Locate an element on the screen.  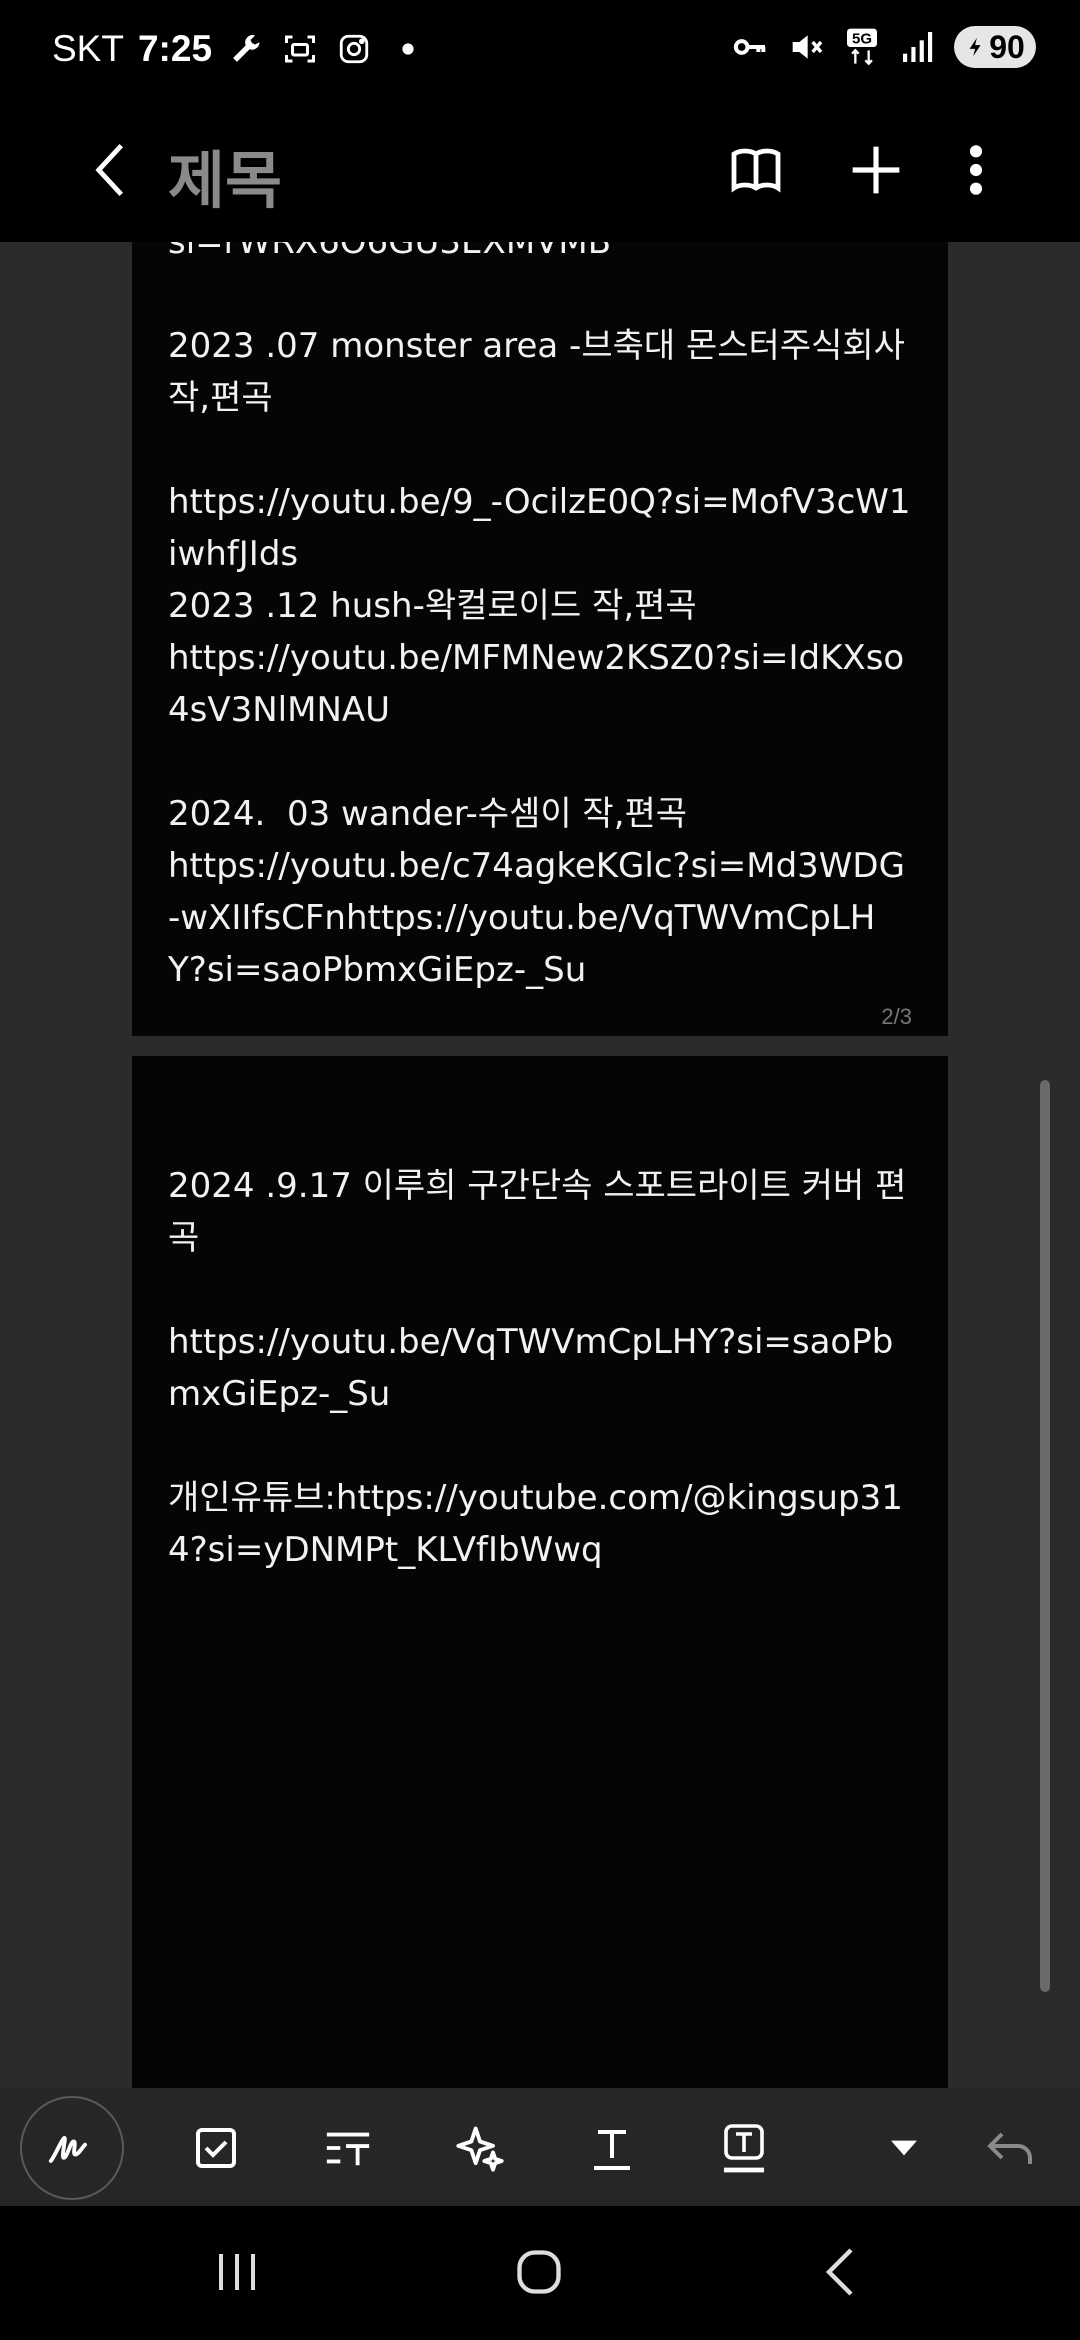
text-box-button is located at coordinates (744, 2148).